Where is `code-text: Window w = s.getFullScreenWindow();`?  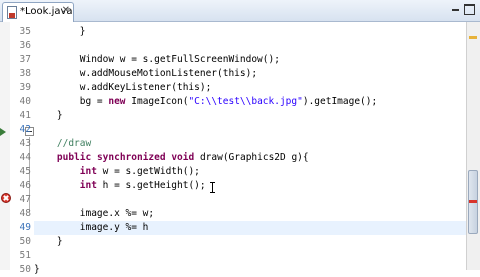 code-text: Window w = s.getFullScreenWindow(); is located at coordinates (157, 59).